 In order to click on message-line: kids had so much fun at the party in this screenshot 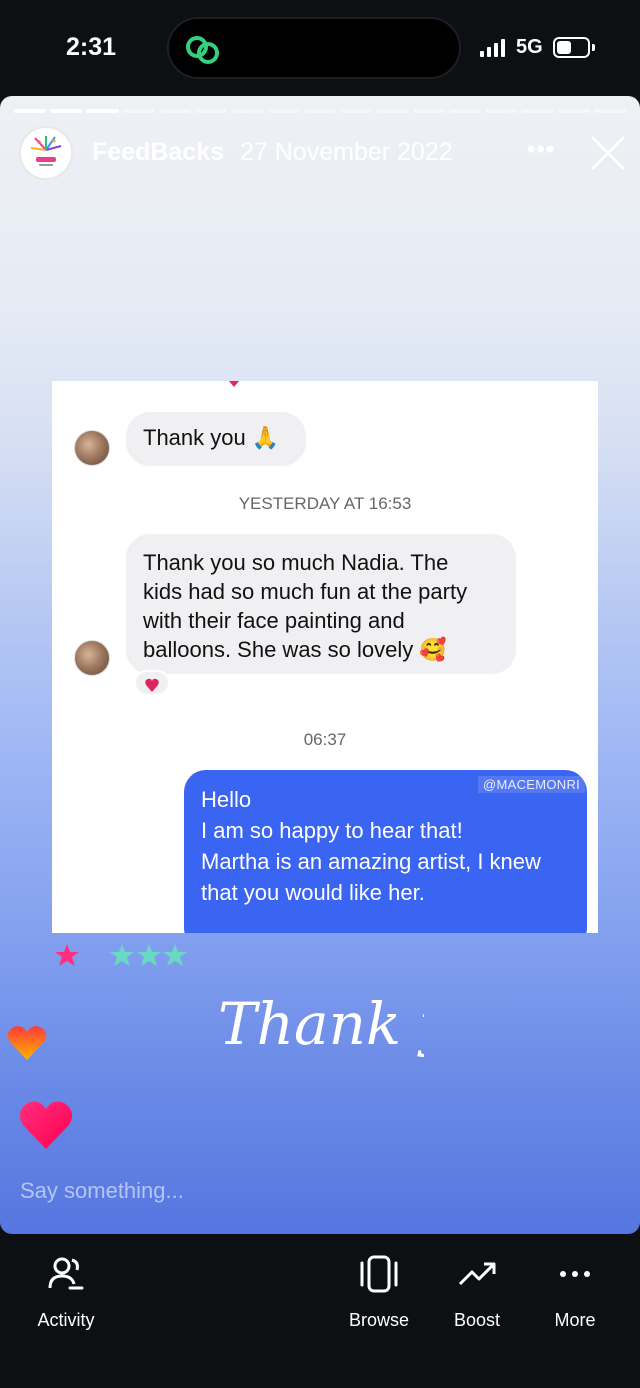, I will do `click(305, 591)`.